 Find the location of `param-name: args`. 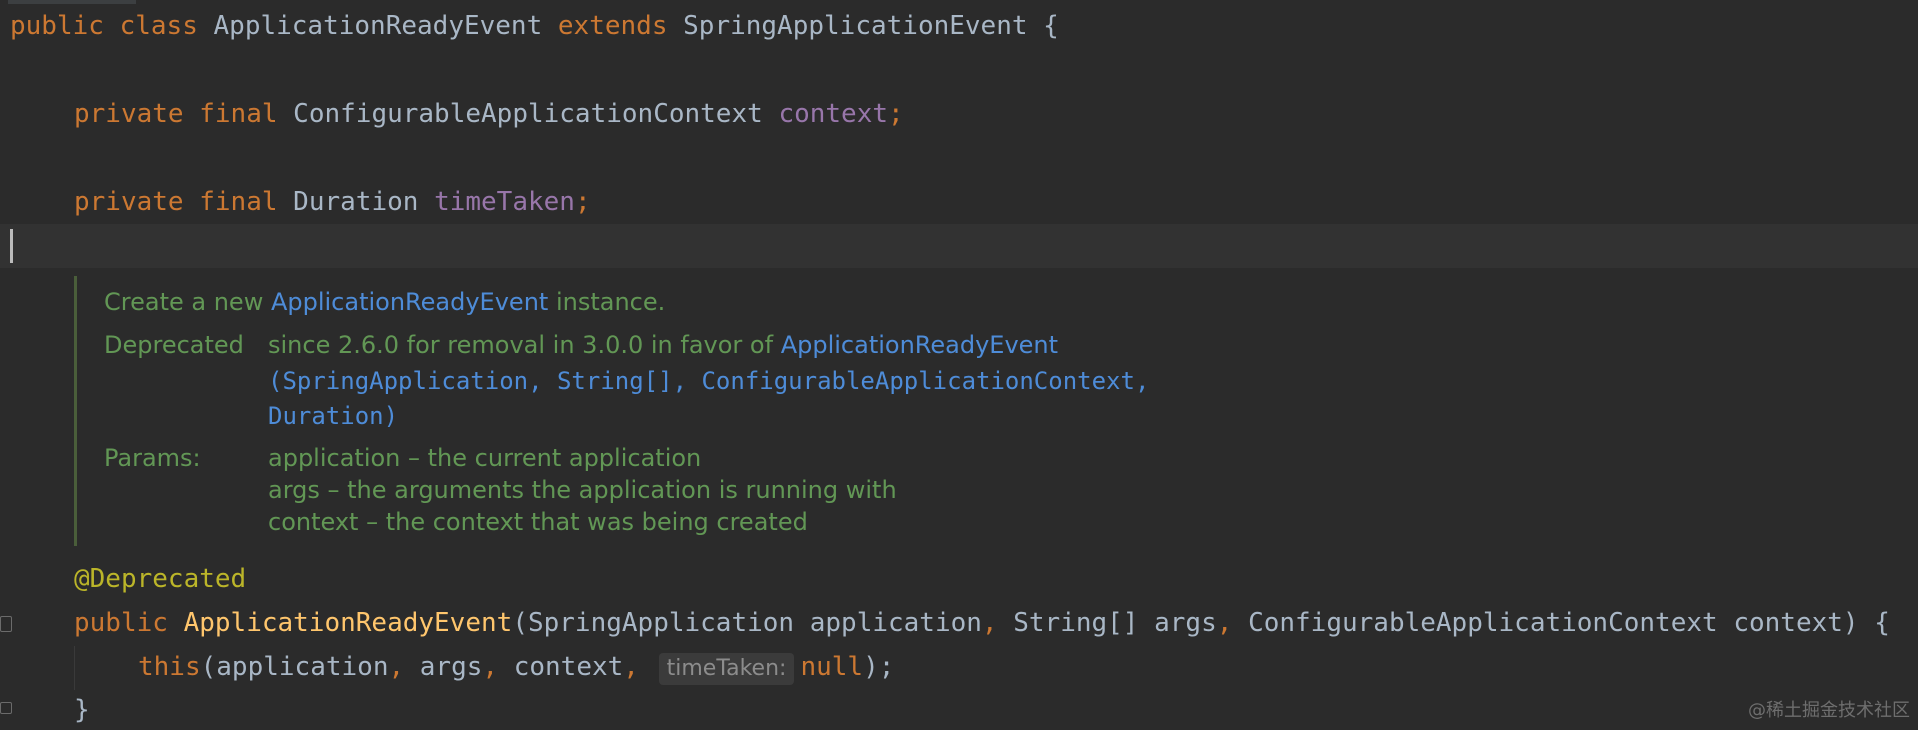

param-name: args is located at coordinates (1185, 623).